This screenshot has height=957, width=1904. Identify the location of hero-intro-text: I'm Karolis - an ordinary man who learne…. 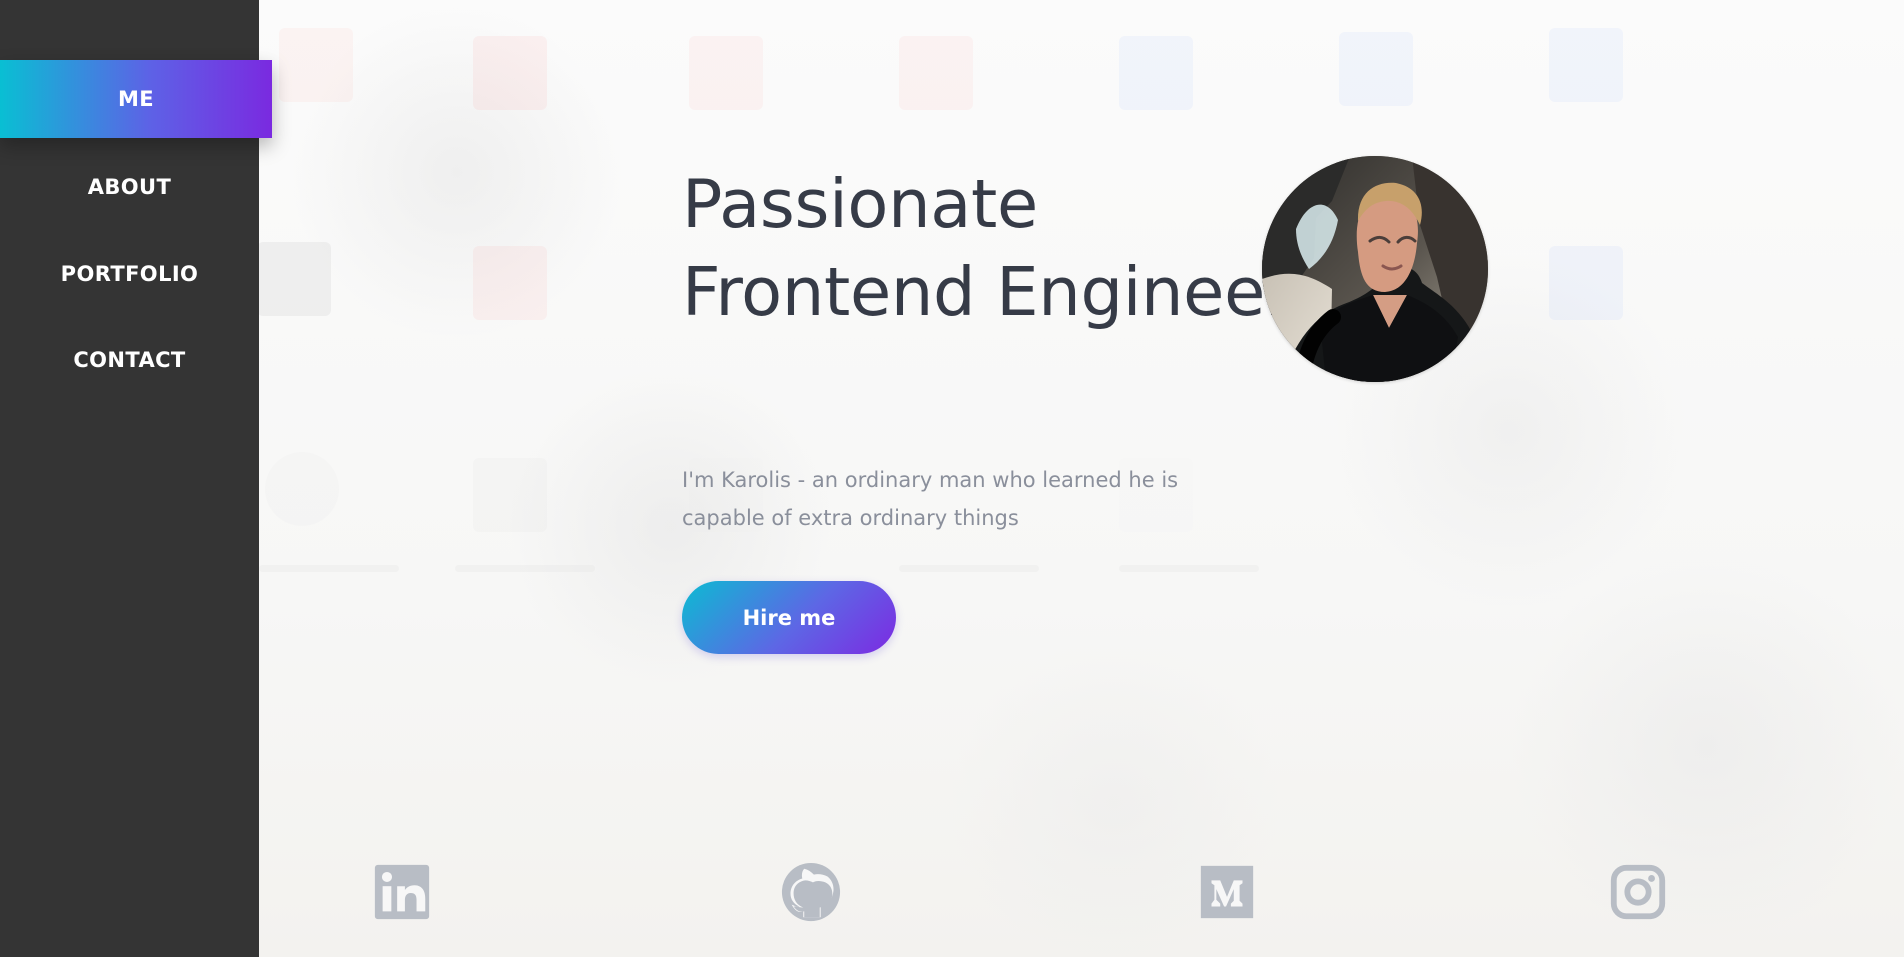
(930, 499).